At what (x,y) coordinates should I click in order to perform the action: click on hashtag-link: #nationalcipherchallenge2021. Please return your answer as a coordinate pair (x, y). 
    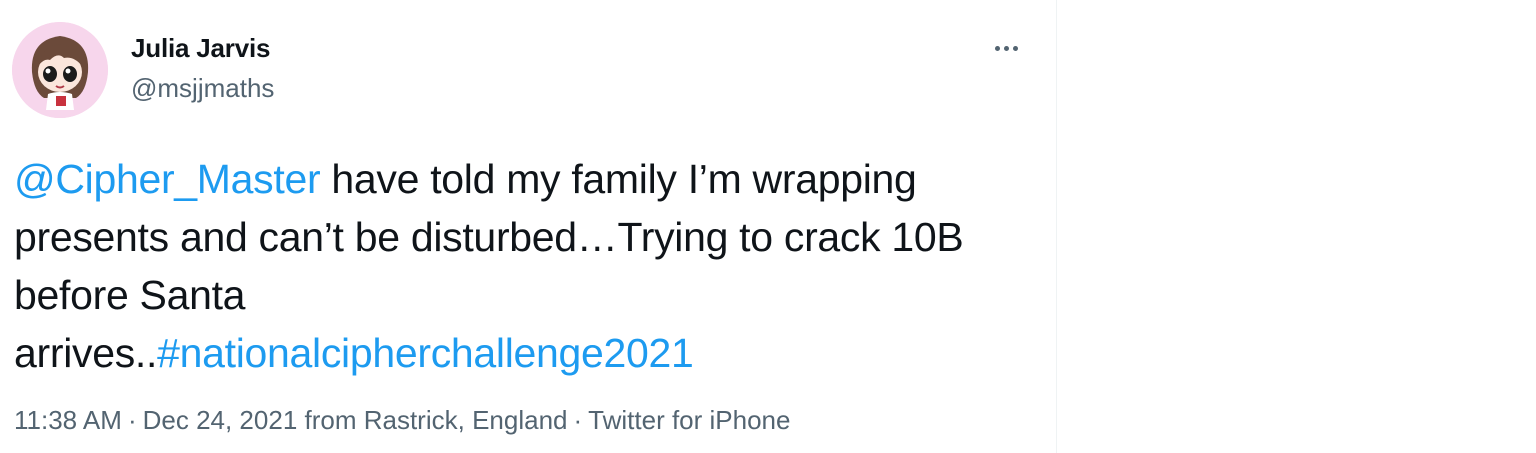
    Looking at the image, I should click on (425, 353).